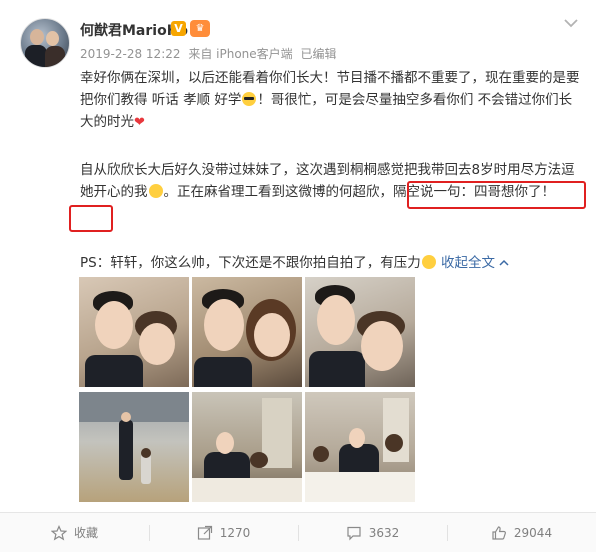 The image size is (596, 552). Describe the element at coordinates (235, 532) in the screenshot. I see `repost-count: 1270` at that location.